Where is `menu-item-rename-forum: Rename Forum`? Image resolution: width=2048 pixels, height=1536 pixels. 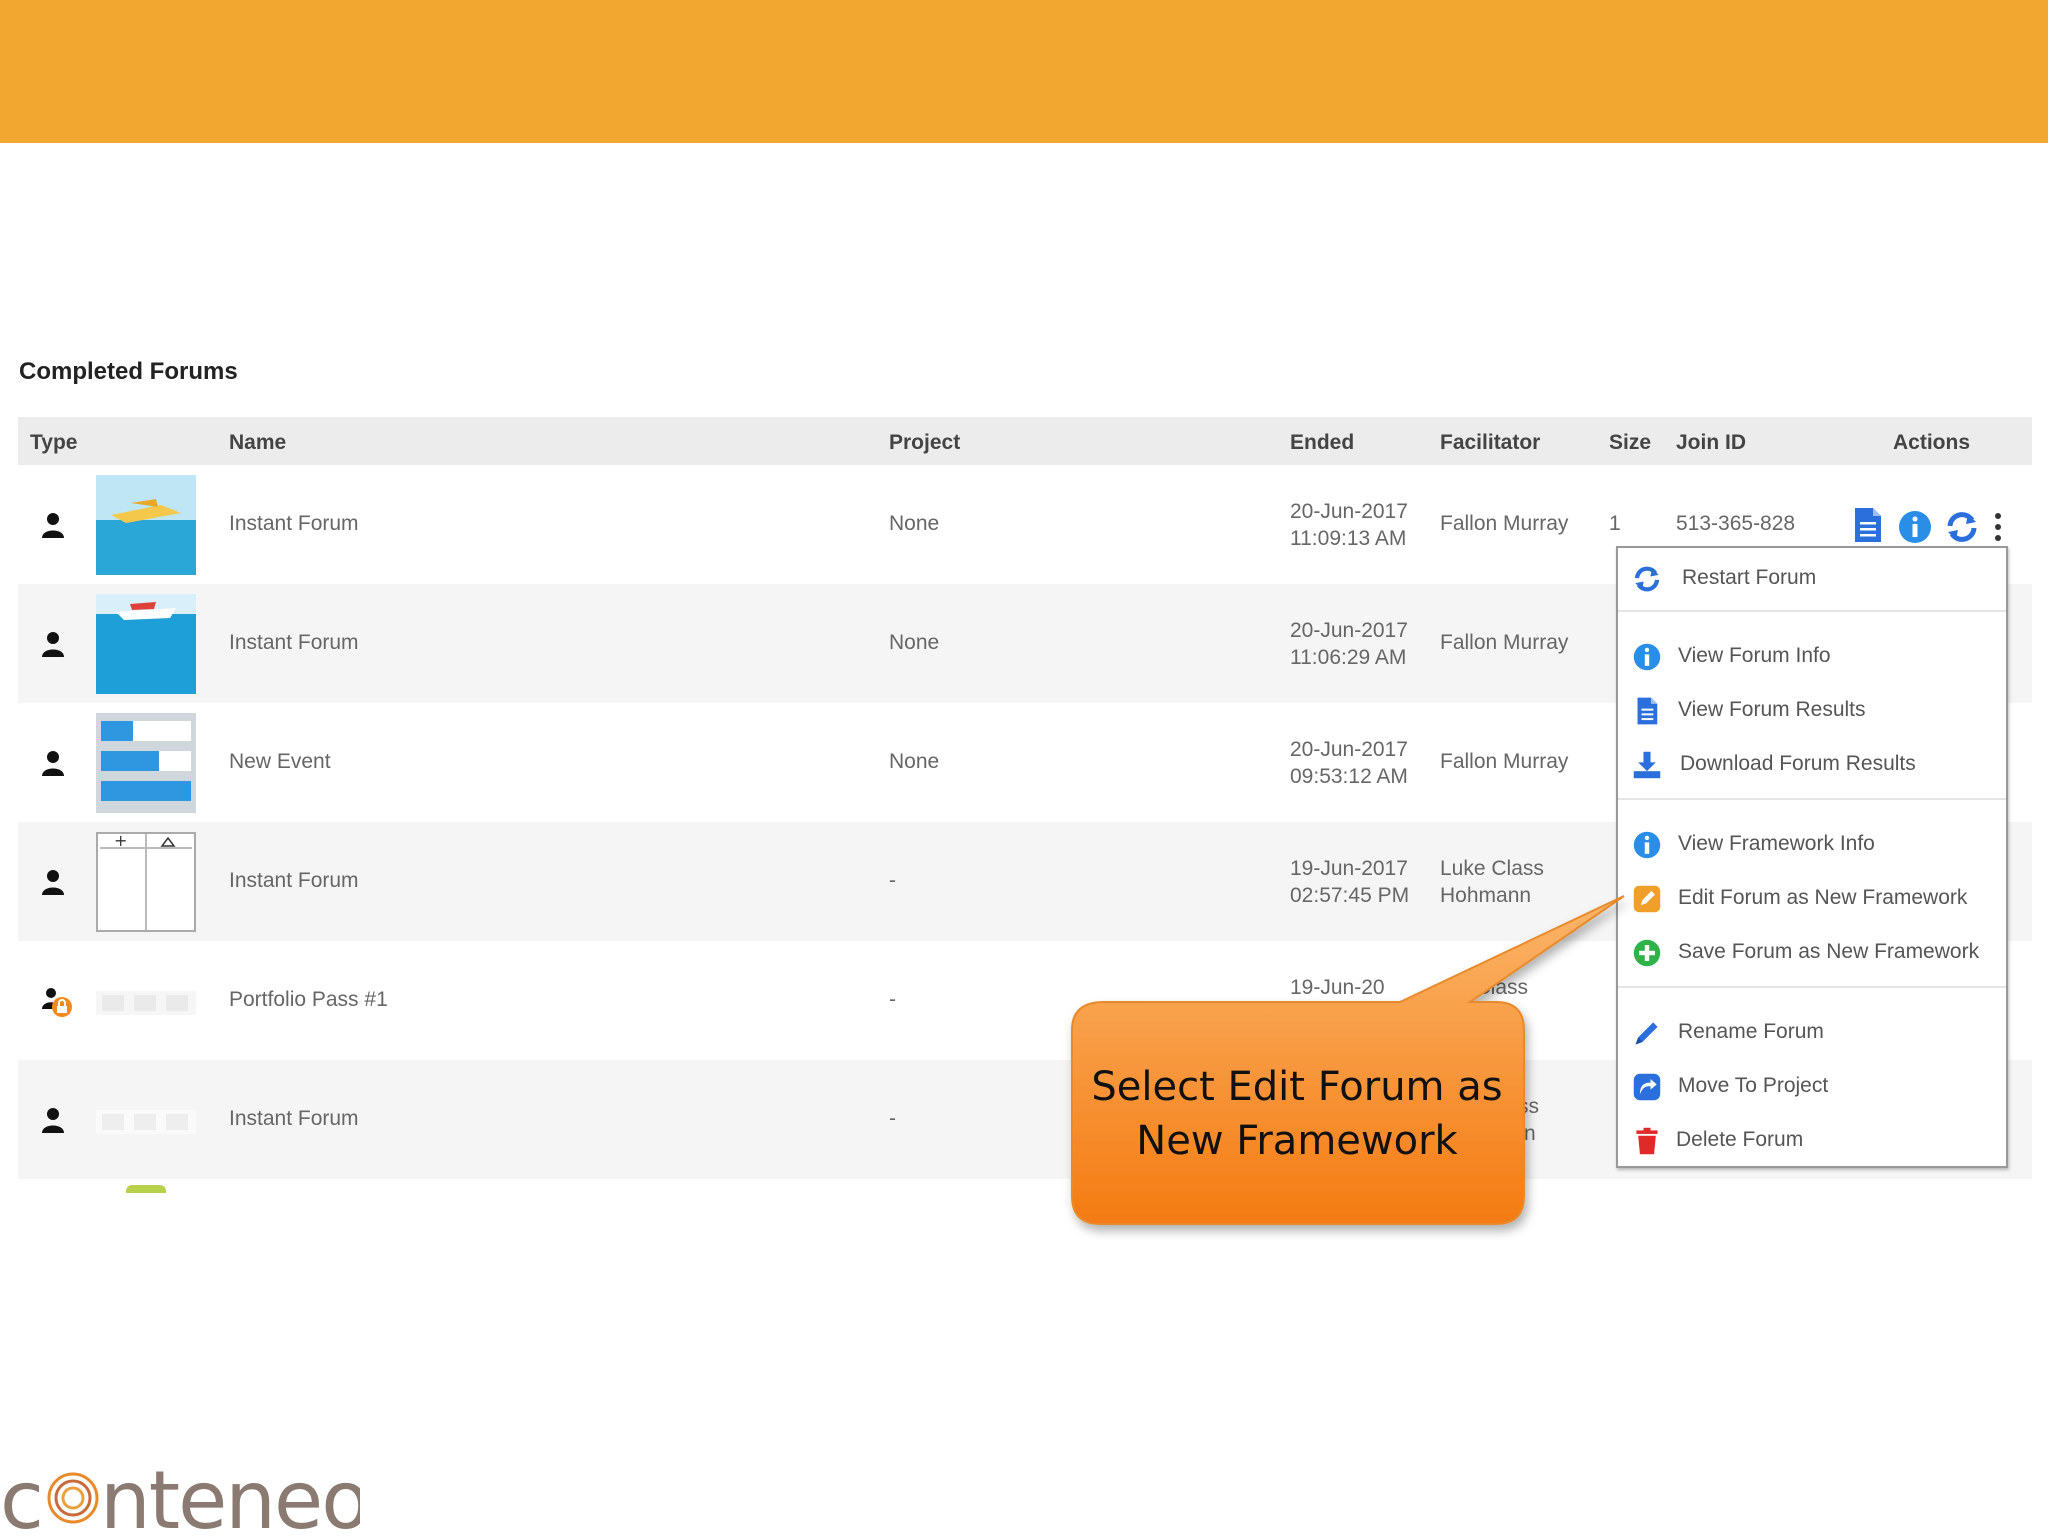 menu-item-rename-forum: Rename Forum is located at coordinates (1812, 1032).